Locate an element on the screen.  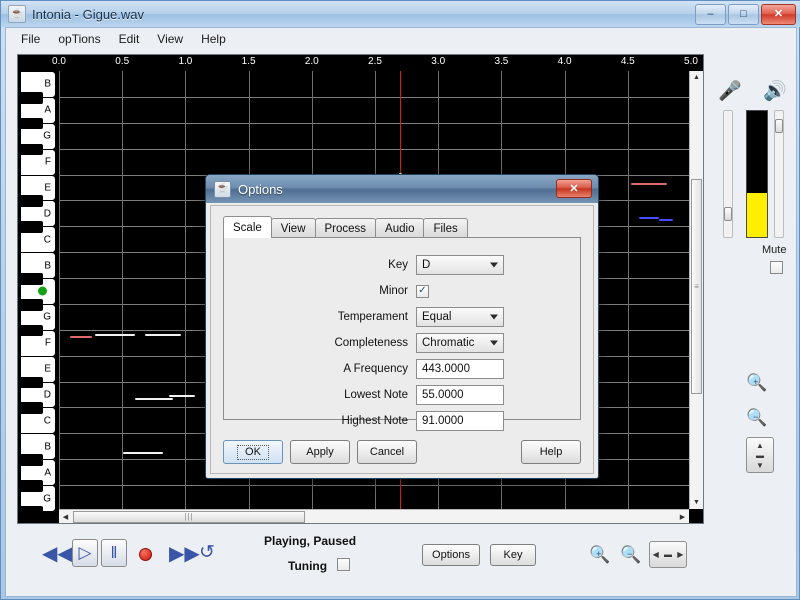
horizontal-scroll-thumb: ||| is located at coordinates (189, 516).